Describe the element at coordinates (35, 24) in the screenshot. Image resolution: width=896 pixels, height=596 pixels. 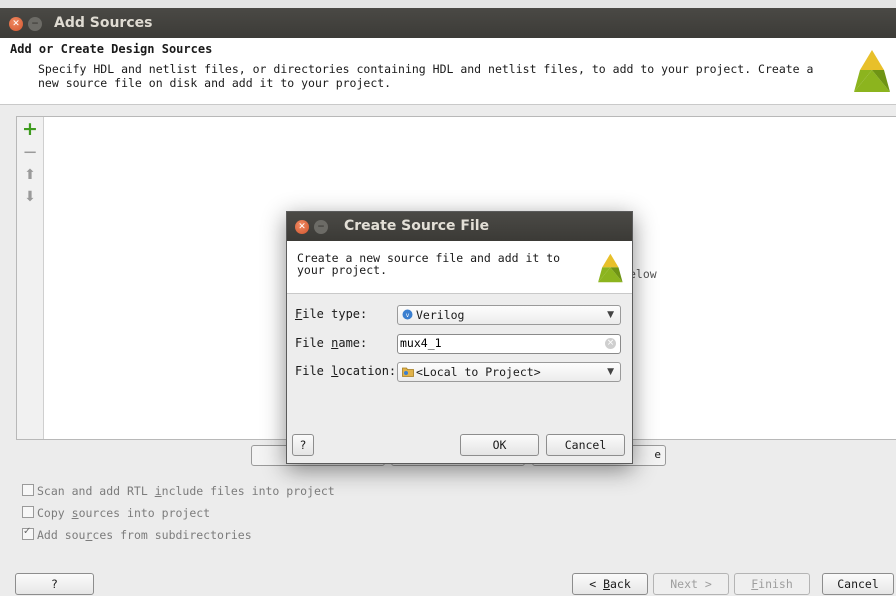
I see `minimize-window-icon: −` at that location.